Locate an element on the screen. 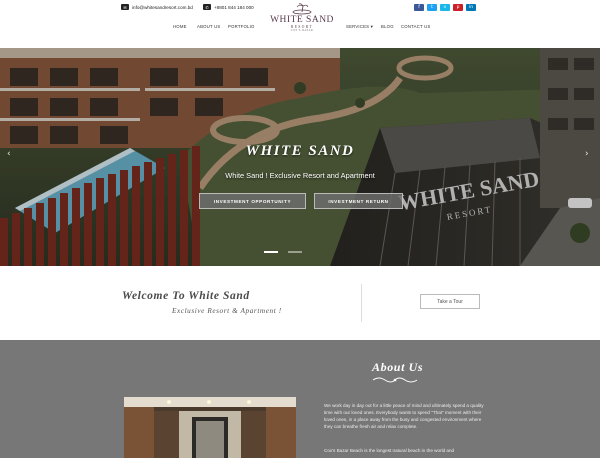 This screenshot has width=600, height=458. palm-logo-icon is located at coordinates (302, 9).